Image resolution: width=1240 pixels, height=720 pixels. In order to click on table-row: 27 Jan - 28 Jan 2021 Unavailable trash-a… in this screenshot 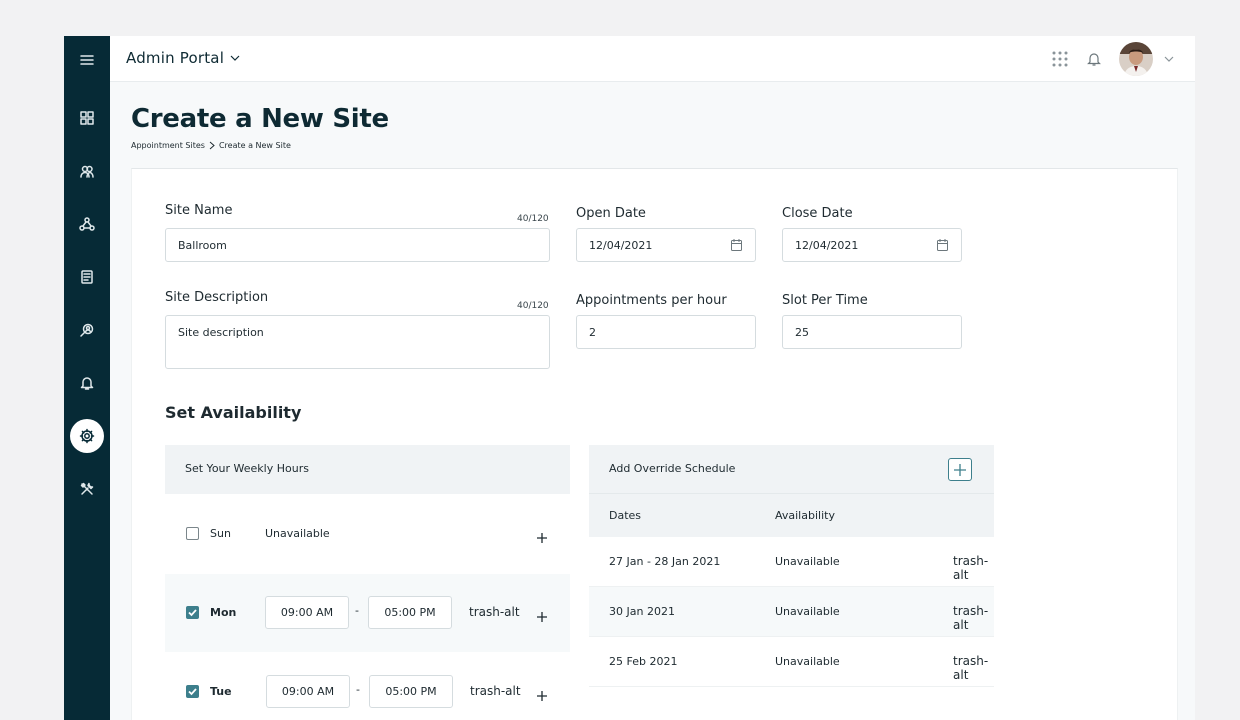, I will do `click(791, 562)`.